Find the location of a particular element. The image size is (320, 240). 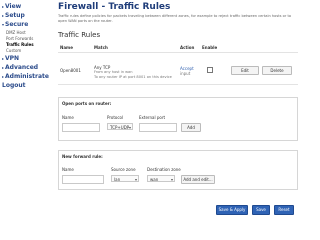

rule-name: Open8001 is located at coordinates (70, 70).